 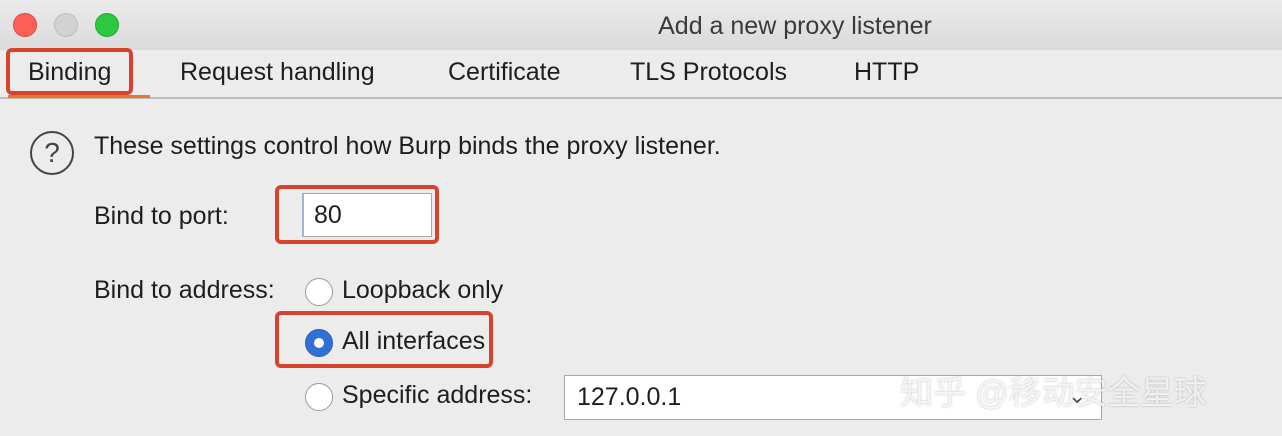 What do you see at coordinates (319, 292) in the screenshot?
I see `radio-loopback-only` at bounding box center [319, 292].